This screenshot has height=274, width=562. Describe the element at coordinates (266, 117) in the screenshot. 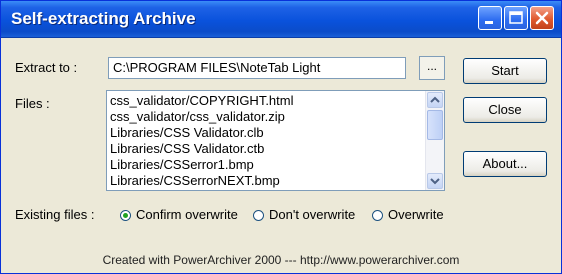

I see `list-item: css_validator/css_validator.zip` at that location.